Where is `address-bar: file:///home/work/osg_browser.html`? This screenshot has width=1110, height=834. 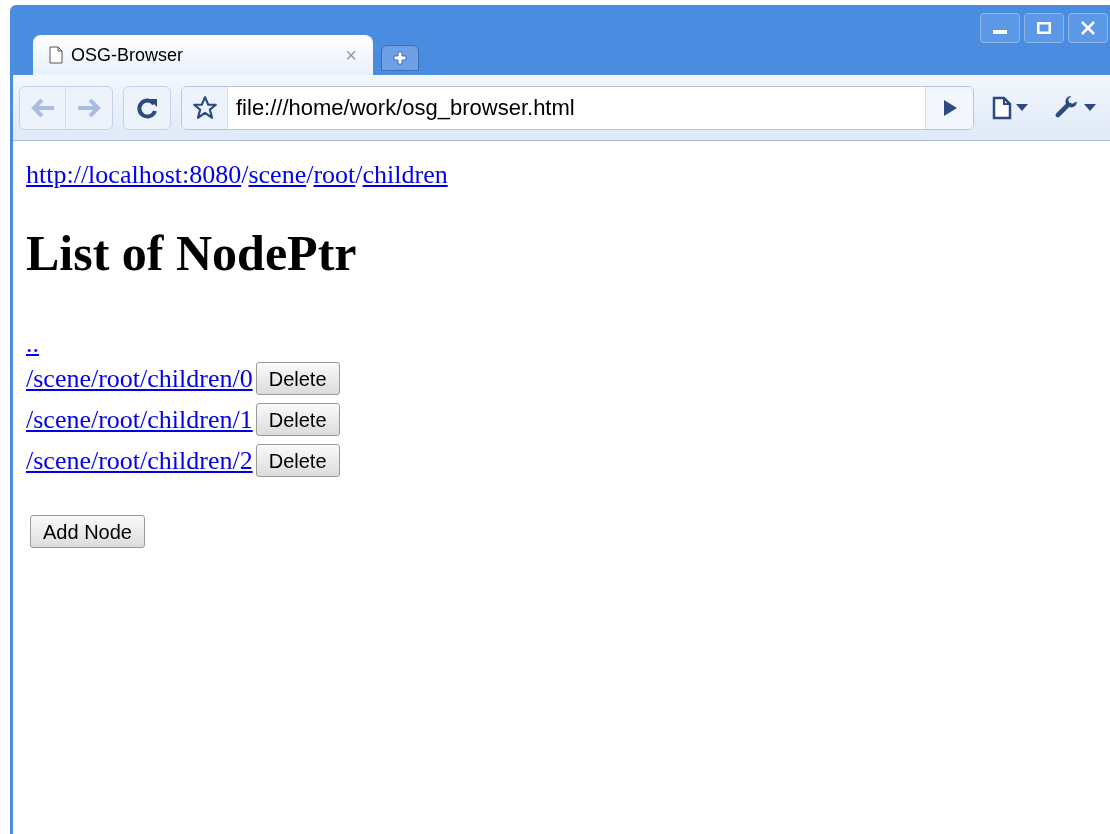 address-bar: file:///home/work/osg_browser.html is located at coordinates (577, 107).